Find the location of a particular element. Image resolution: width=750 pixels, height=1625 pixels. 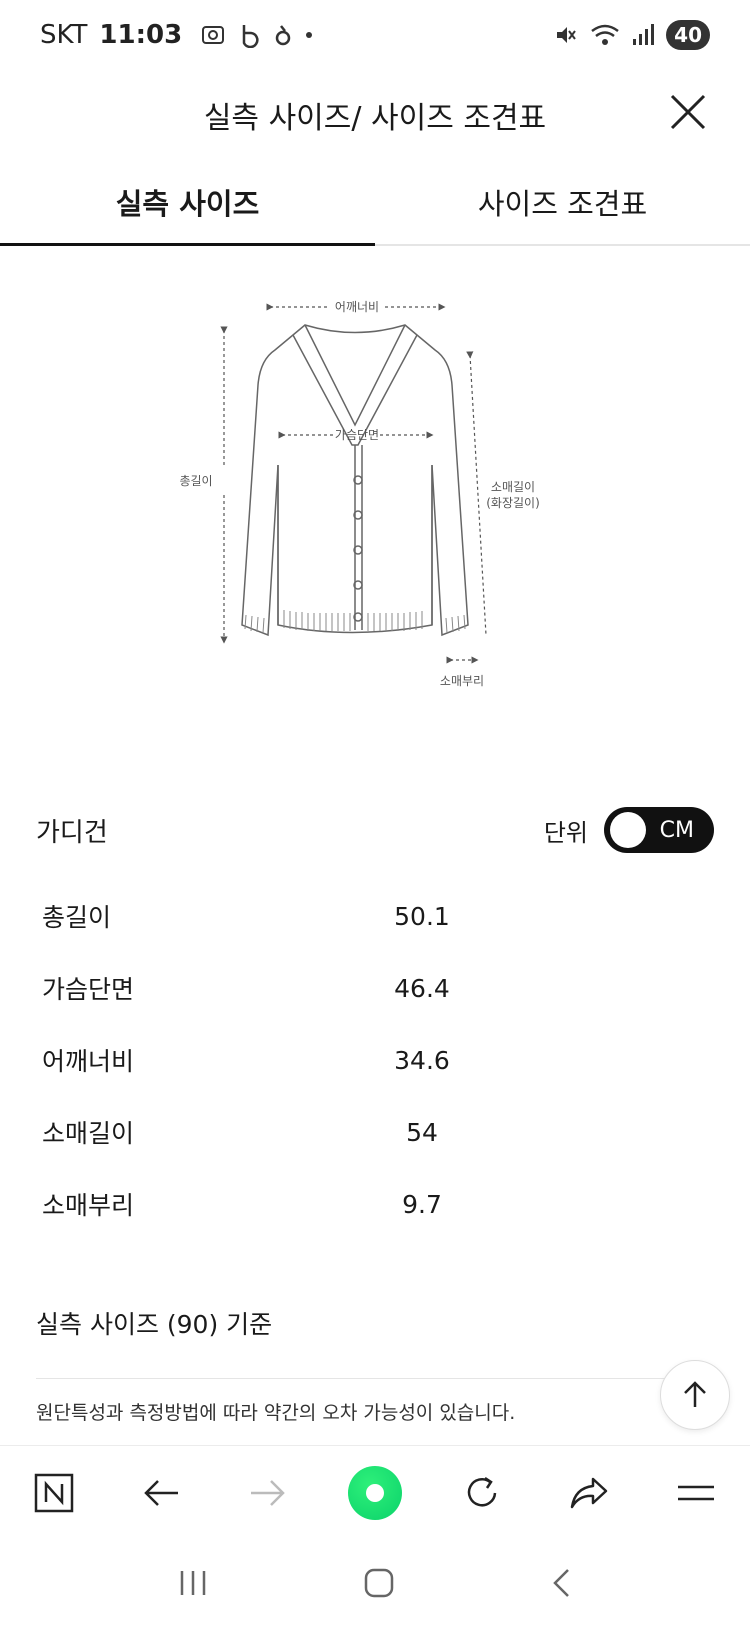

refresh-button is located at coordinates (482, 1493).